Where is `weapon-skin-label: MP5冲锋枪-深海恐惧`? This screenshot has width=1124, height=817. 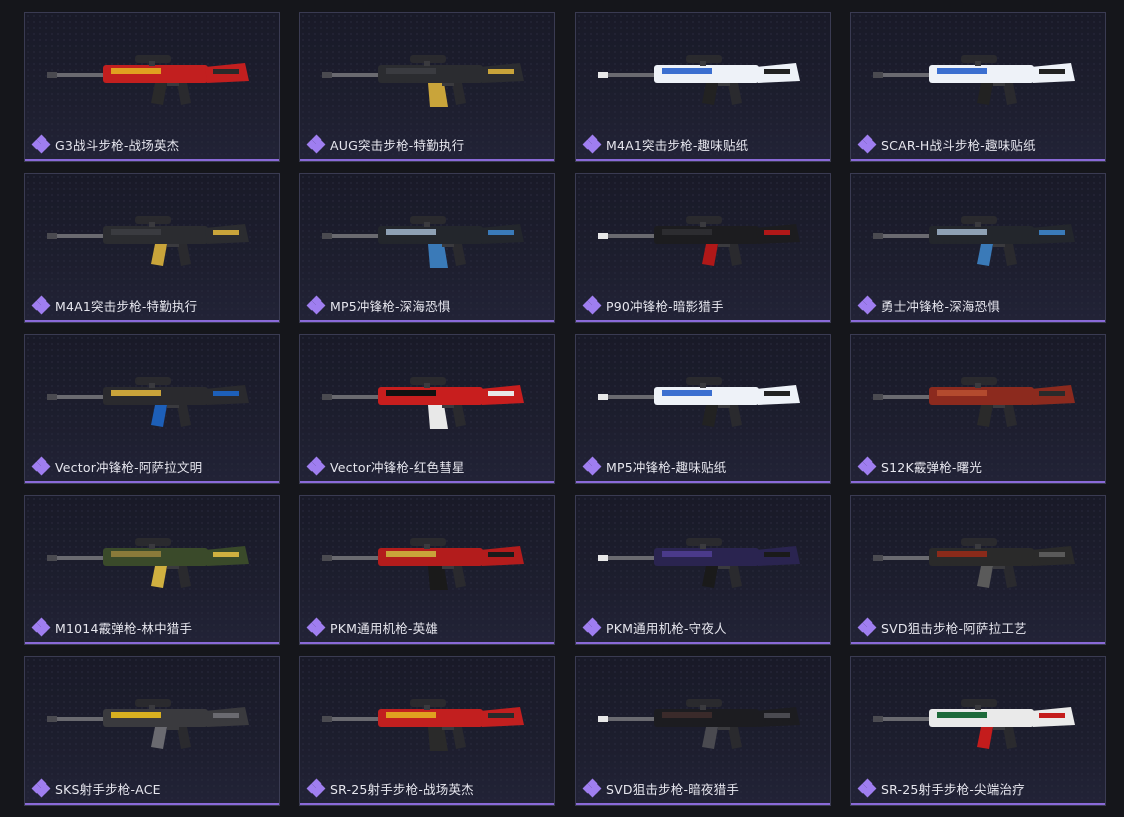 weapon-skin-label: MP5冲锋枪-深海恐惧 is located at coordinates (378, 305).